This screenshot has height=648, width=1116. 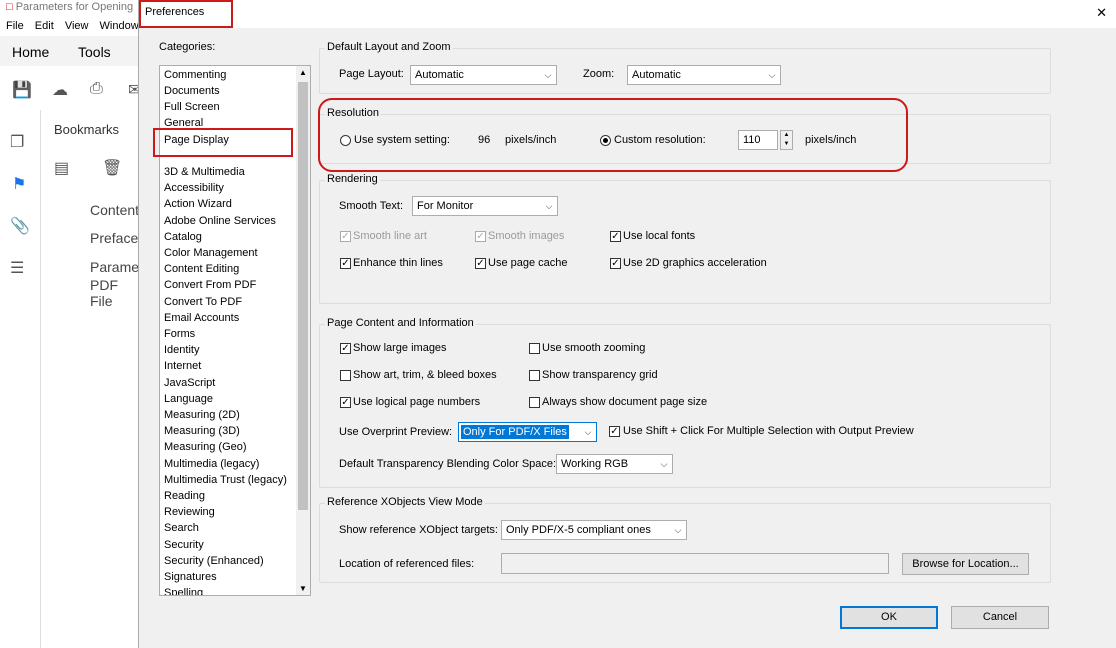 What do you see at coordinates (594, 530) in the screenshot?
I see `show-targets-select: Only PDF/X-5 compliant ones ⌵` at bounding box center [594, 530].